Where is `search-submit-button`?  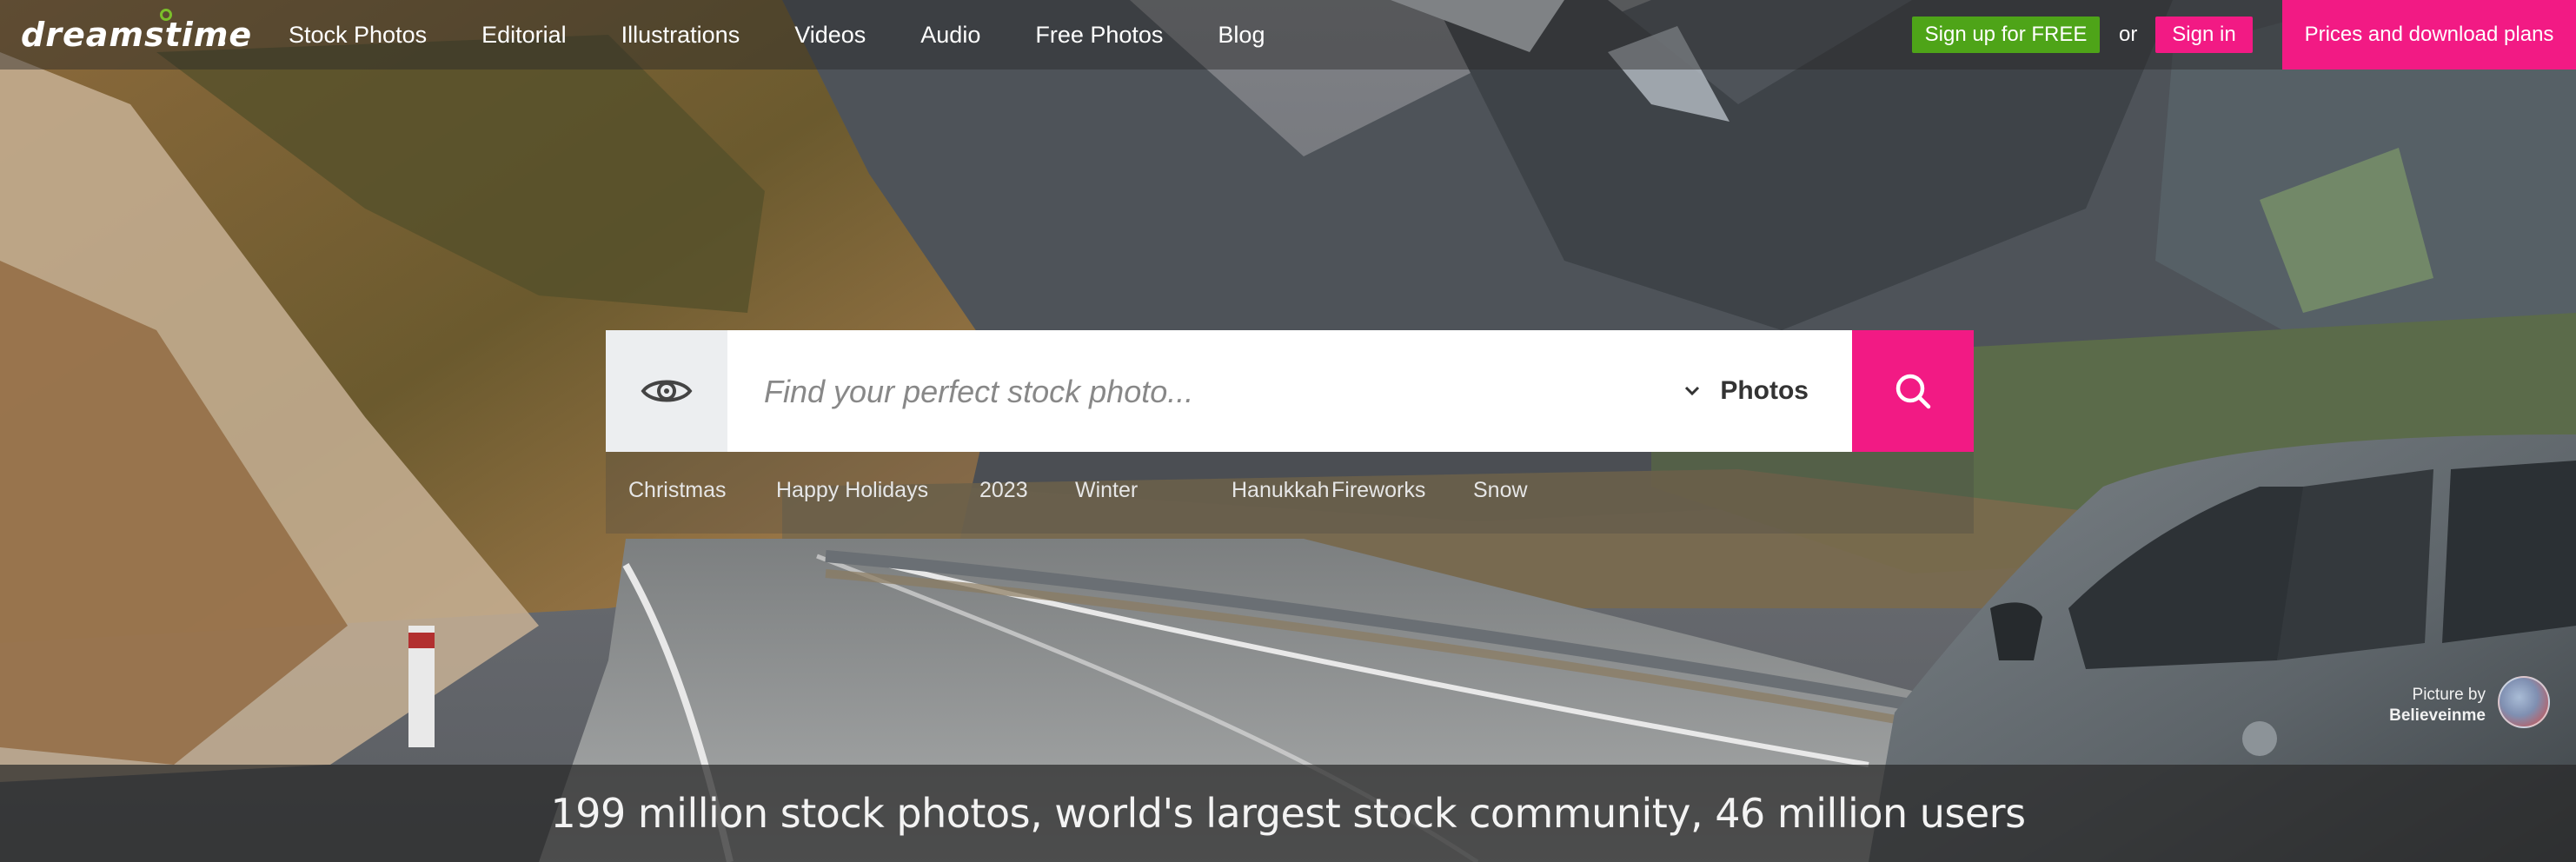 search-submit-button is located at coordinates (1913, 391).